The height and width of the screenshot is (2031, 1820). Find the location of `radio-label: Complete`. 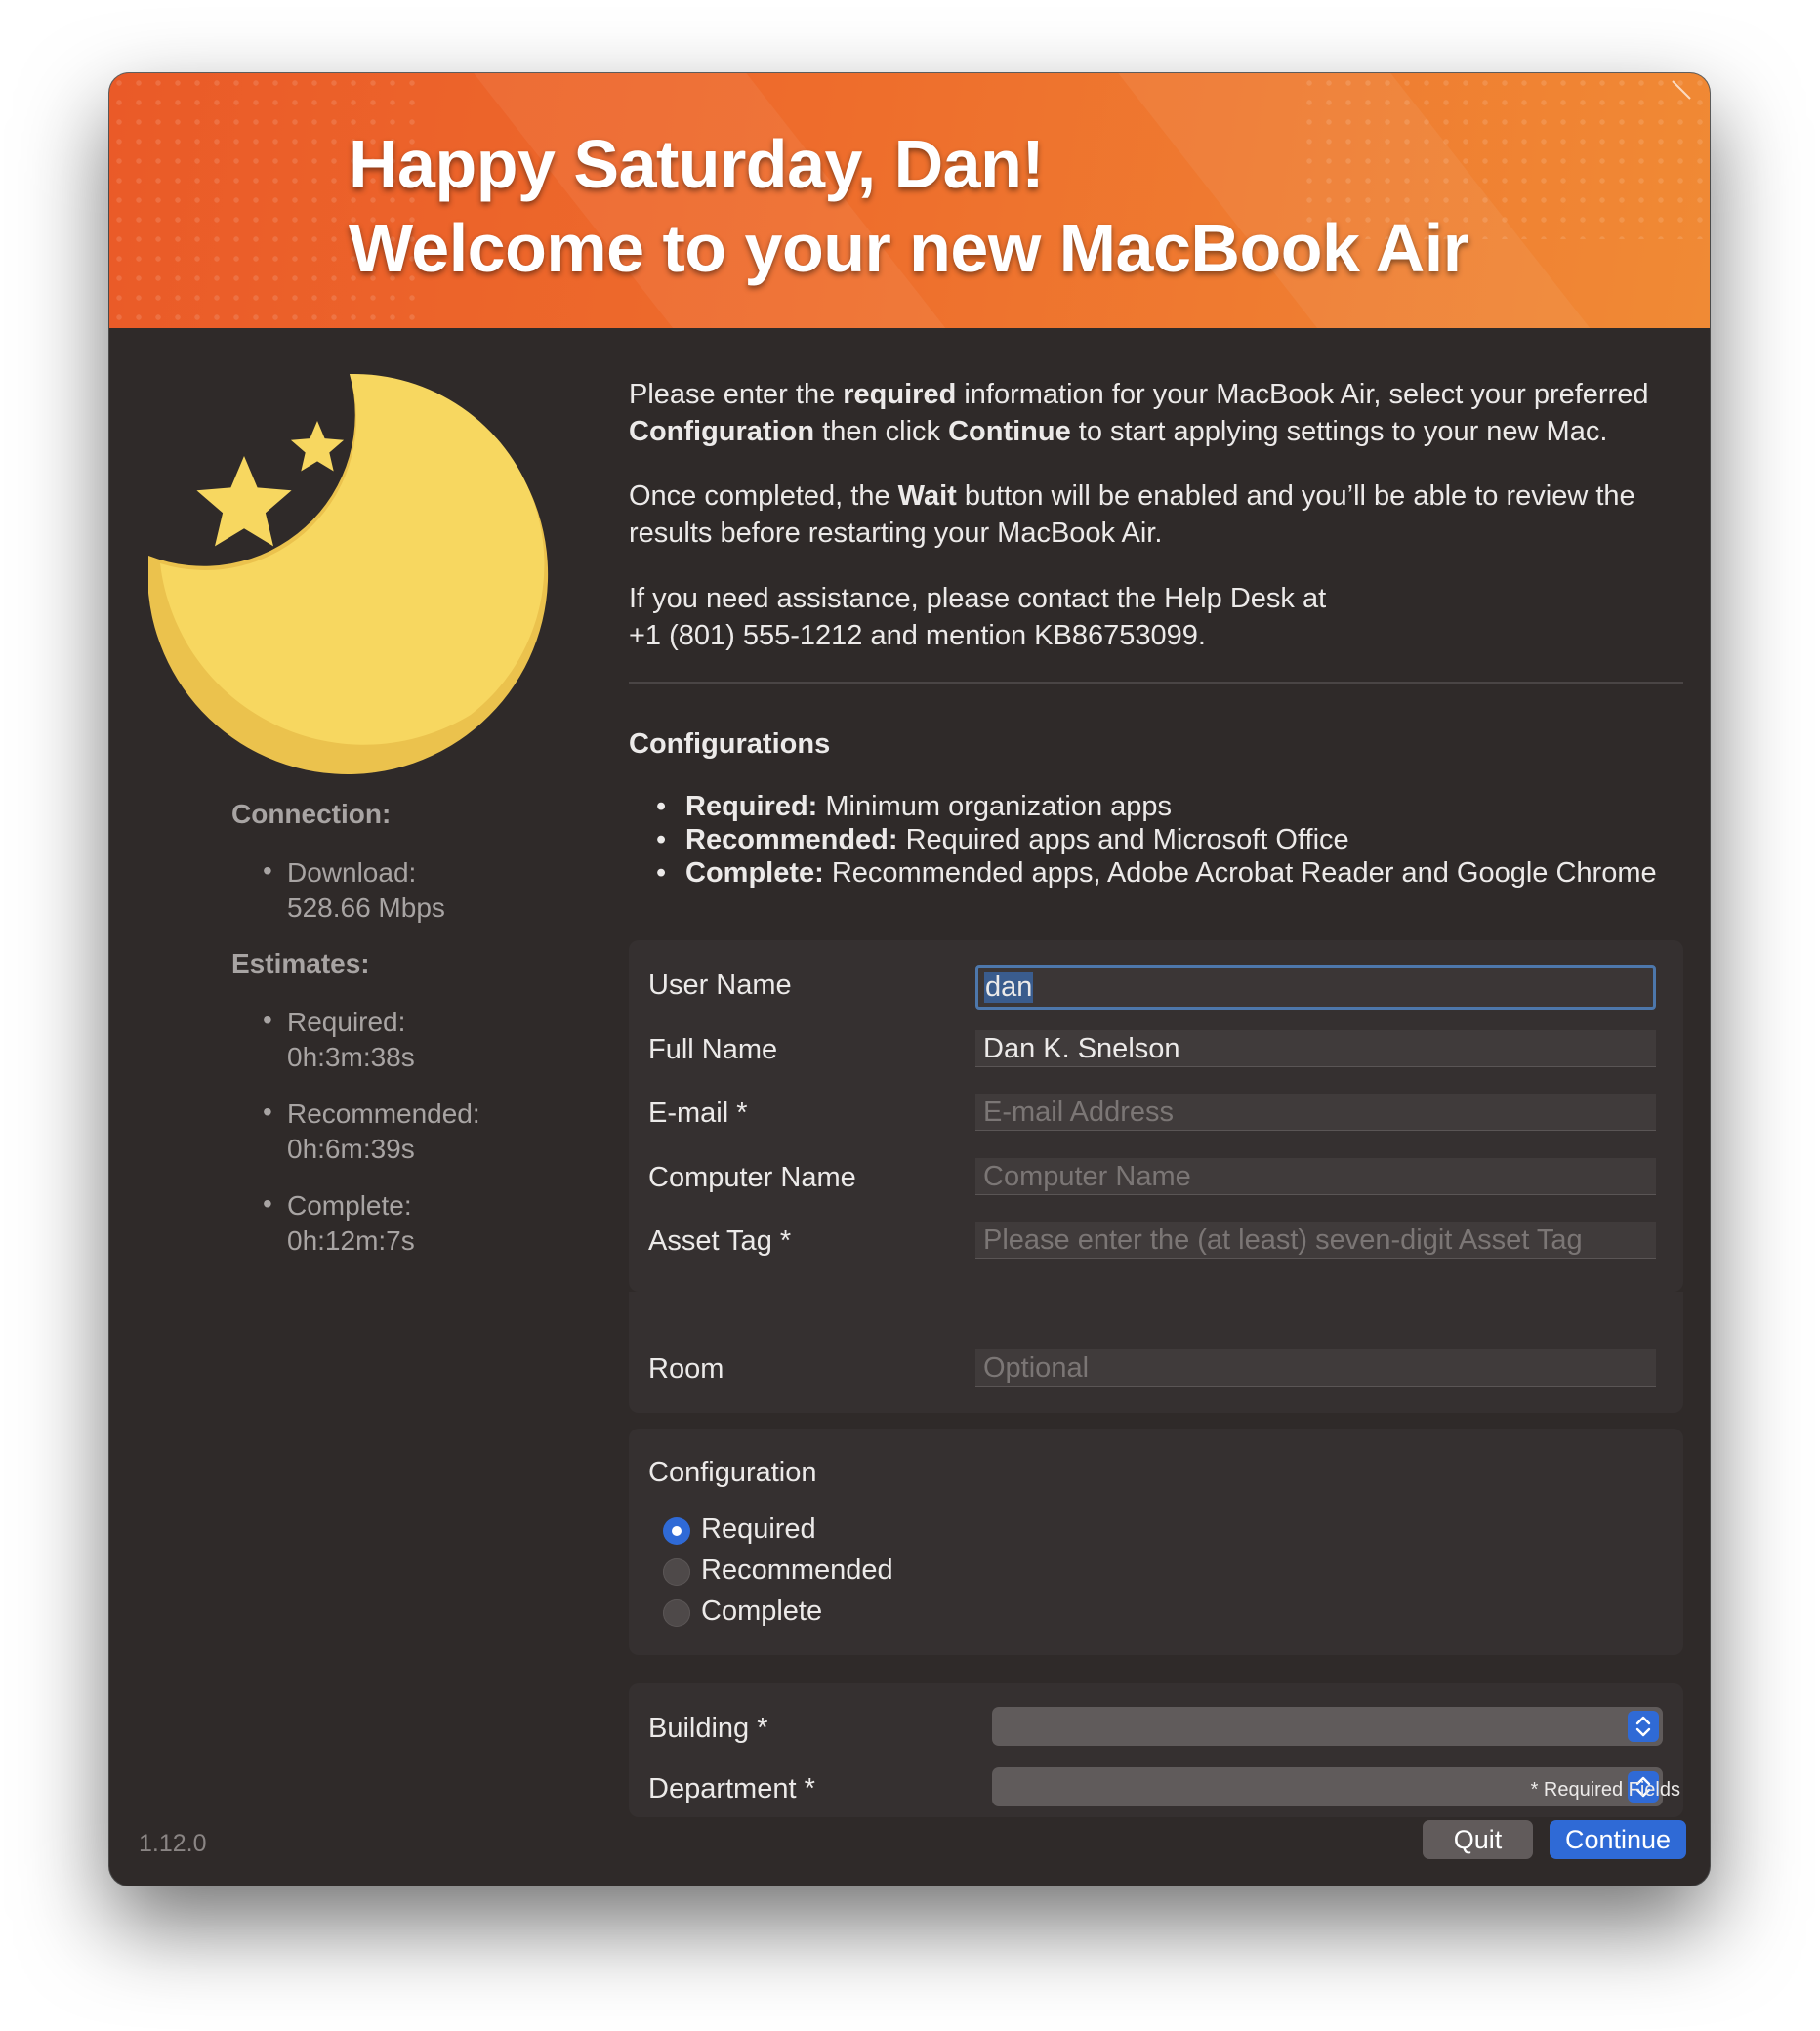

radio-label: Complete is located at coordinates (761, 1612).